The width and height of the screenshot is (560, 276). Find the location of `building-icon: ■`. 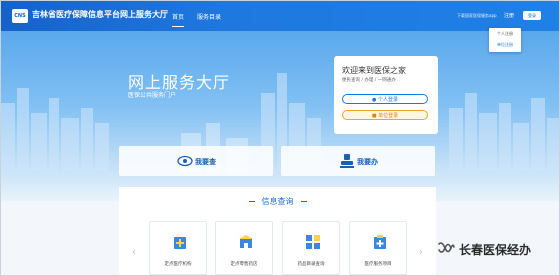

building-icon: ■ is located at coordinates (374, 116).